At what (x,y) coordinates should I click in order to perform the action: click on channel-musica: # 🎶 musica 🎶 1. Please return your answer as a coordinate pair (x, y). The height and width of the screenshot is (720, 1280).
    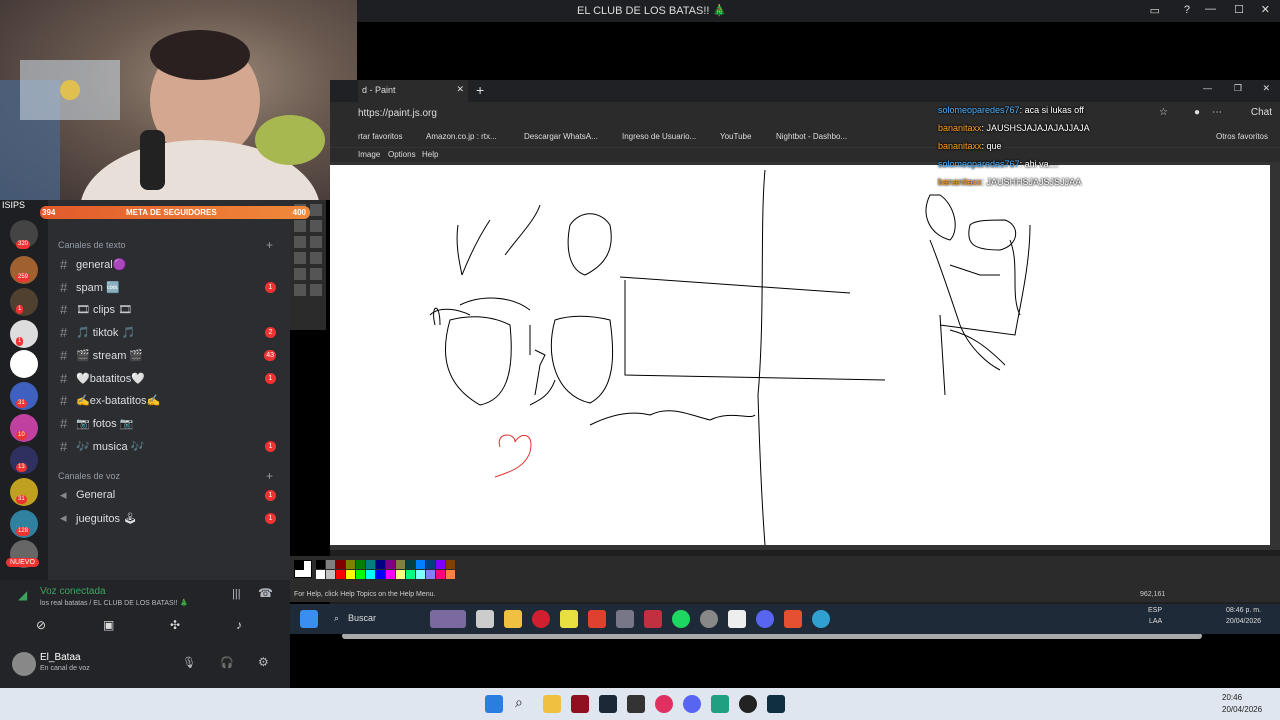
    Looking at the image, I should click on (169, 446).